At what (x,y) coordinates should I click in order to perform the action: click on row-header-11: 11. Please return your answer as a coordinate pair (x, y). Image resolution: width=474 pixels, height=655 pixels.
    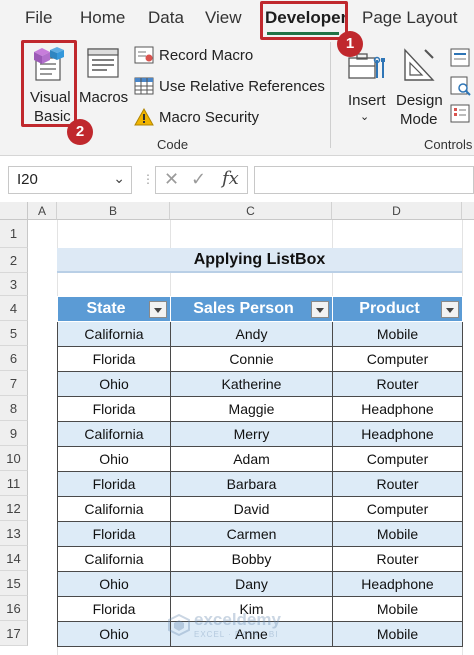
    Looking at the image, I should click on (14, 483).